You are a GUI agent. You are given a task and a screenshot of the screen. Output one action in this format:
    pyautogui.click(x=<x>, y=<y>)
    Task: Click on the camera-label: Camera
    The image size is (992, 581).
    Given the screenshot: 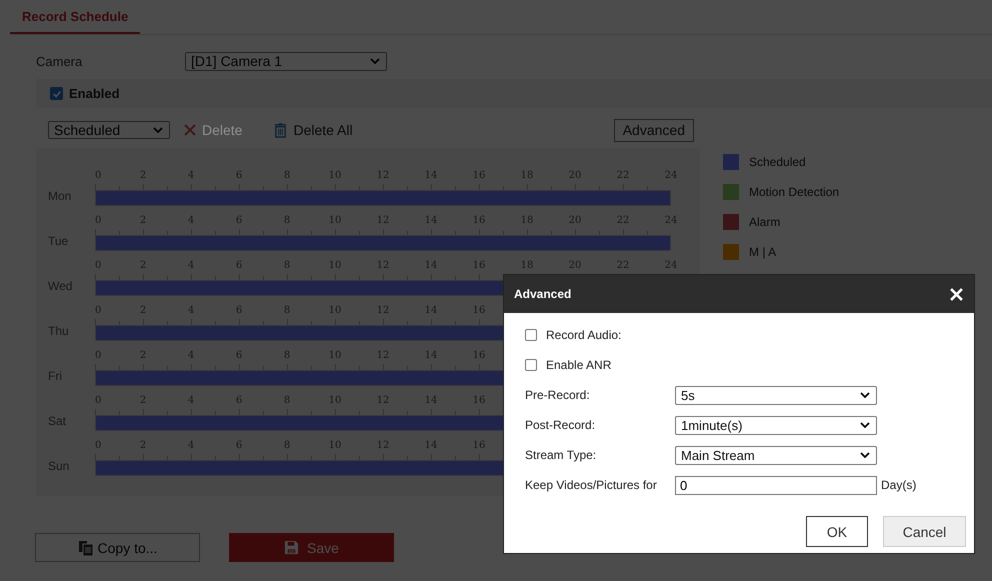 What is the action you would take?
    pyautogui.click(x=60, y=61)
    